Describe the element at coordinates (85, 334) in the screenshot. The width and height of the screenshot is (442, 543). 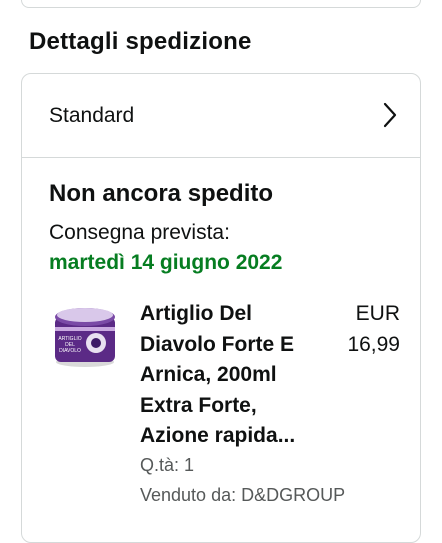
I see `product-image: ARTIGLIO DEL DIAVOLO` at that location.